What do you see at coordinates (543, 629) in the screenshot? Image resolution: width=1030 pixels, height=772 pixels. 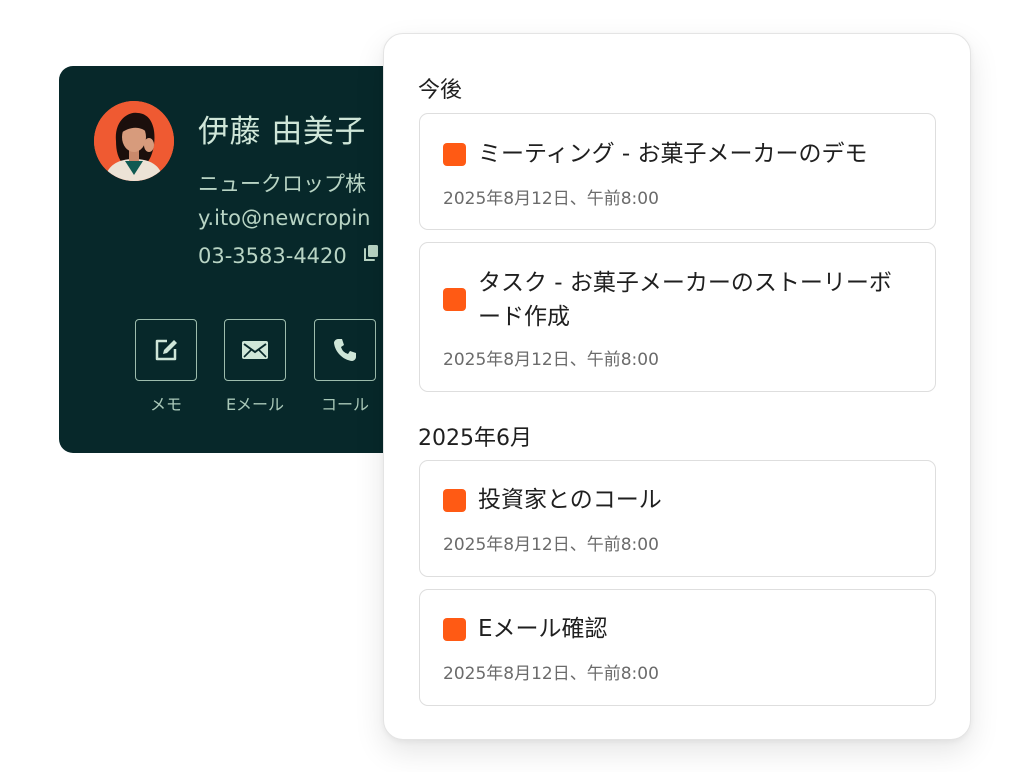 I see `activity-title: Eメール確認` at bounding box center [543, 629].